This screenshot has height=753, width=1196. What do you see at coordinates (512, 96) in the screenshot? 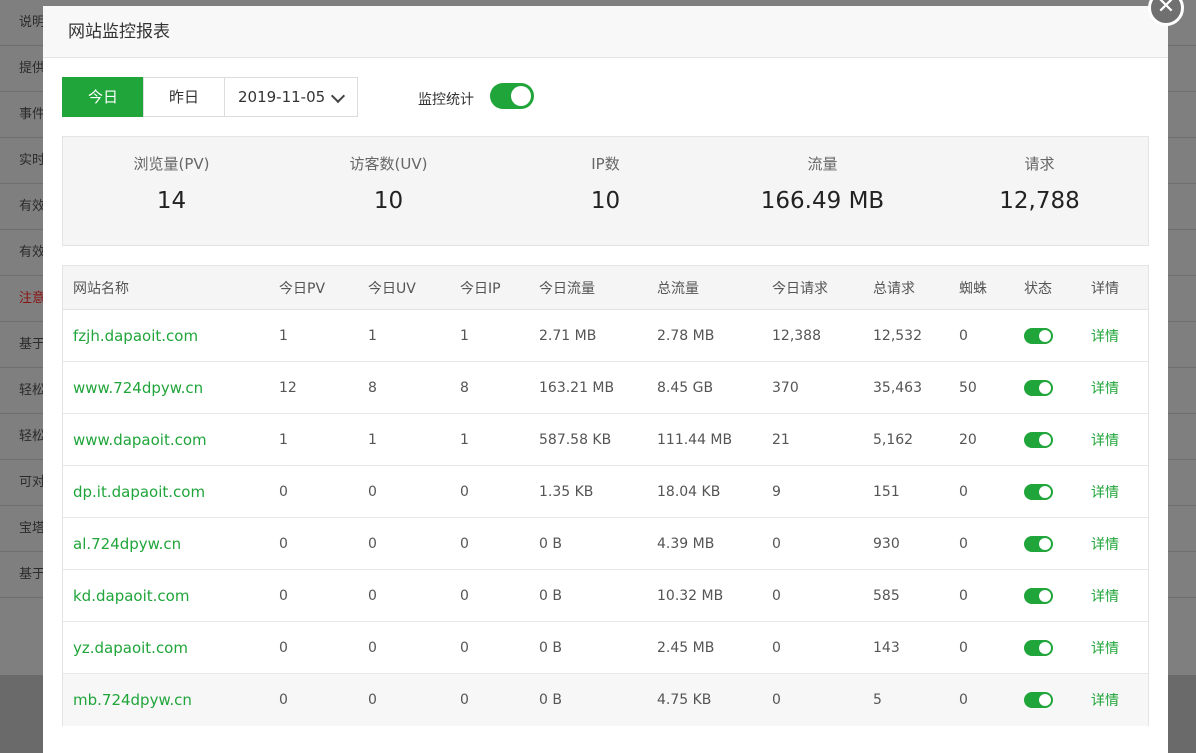
I see `monitor-stats-toggle` at bounding box center [512, 96].